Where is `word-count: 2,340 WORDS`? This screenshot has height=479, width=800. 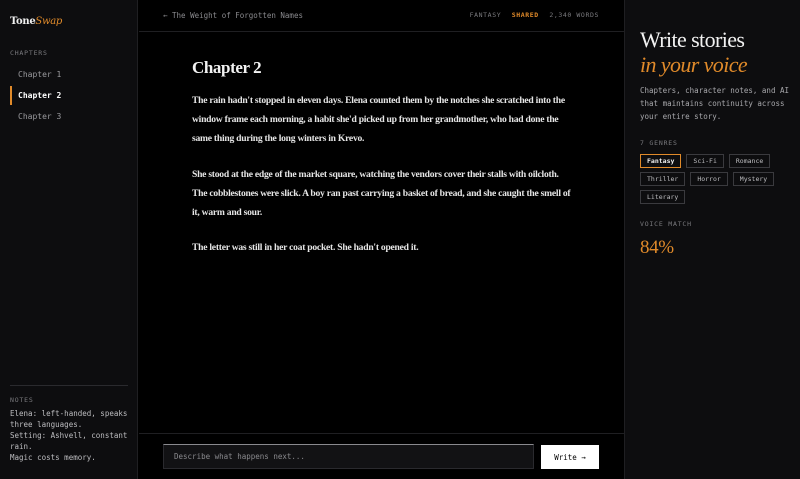 word-count: 2,340 WORDS is located at coordinates (574, 15).